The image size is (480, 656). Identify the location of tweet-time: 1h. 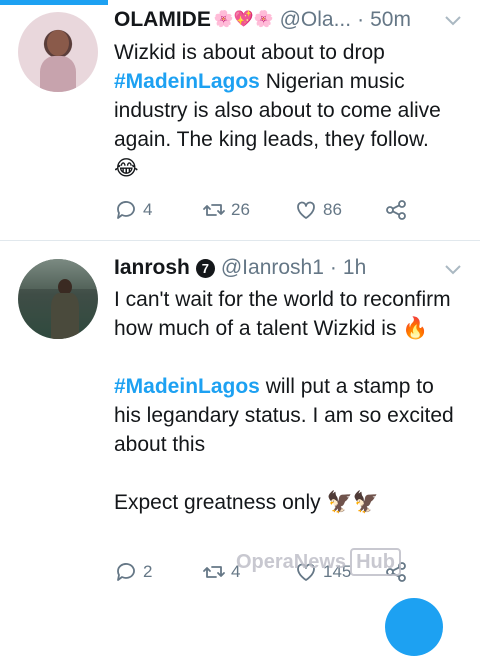
(354, 267).